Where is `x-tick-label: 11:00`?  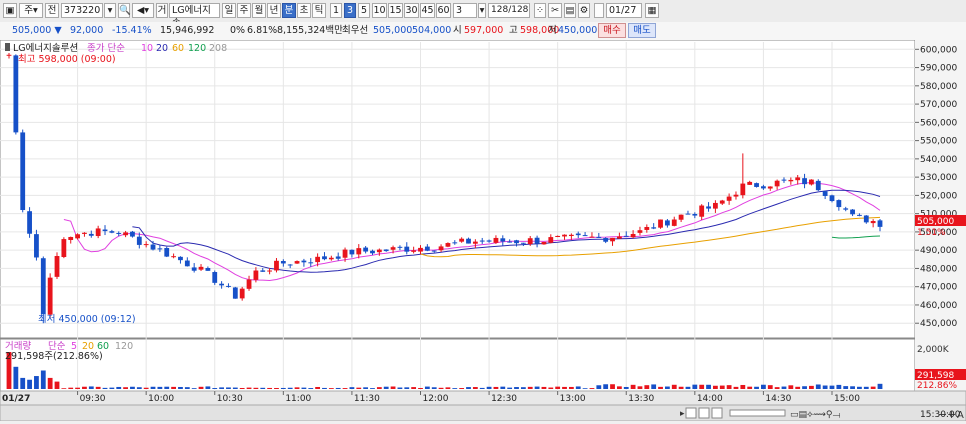 x-tick-label: 11:00 is located at coordinates (298, 399).